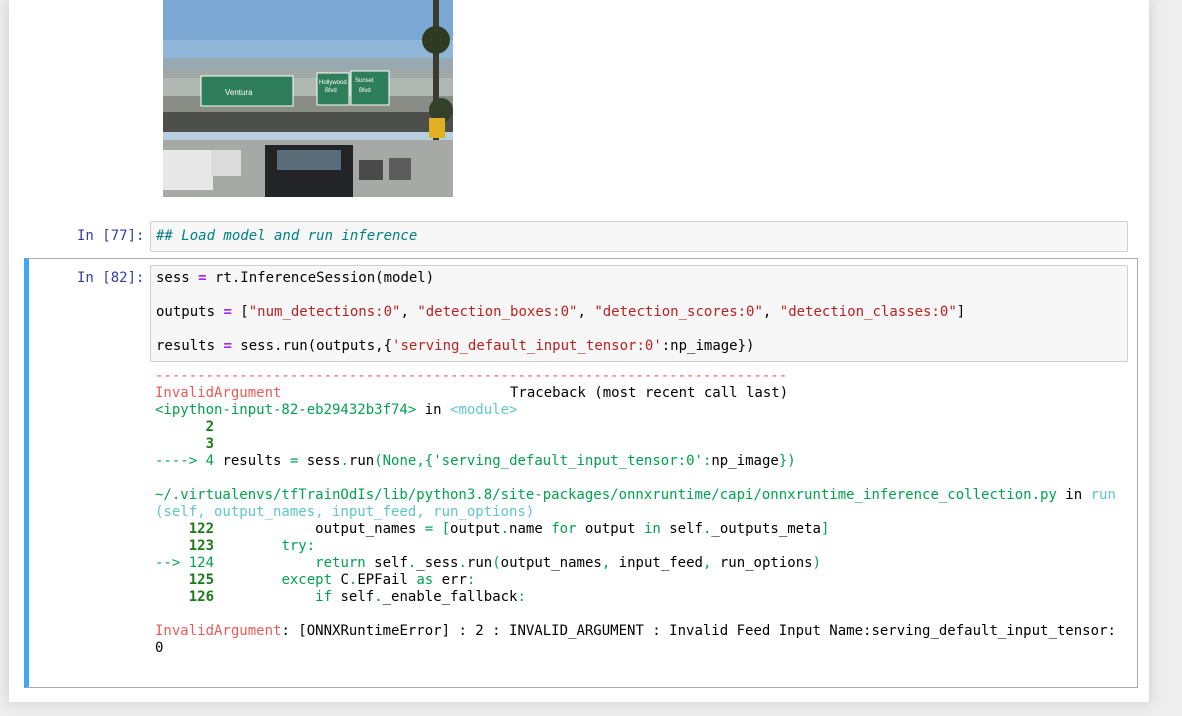 The image size is (1182, 716). I want to click on code-token: _sess, so click(437, 563).